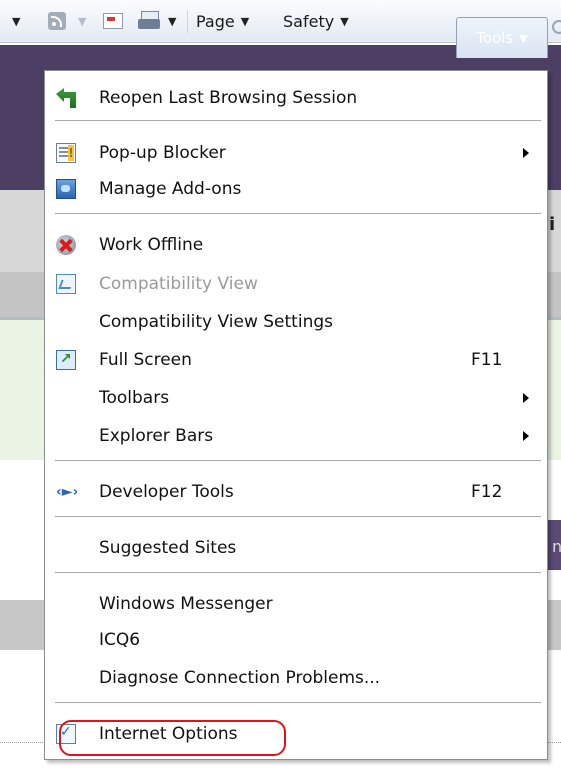 This screenshot has height=773, width=561. I want to click on menu-item-reopen-last-browsing-session: Reopen Last Browsing Session, so click(296, 98).